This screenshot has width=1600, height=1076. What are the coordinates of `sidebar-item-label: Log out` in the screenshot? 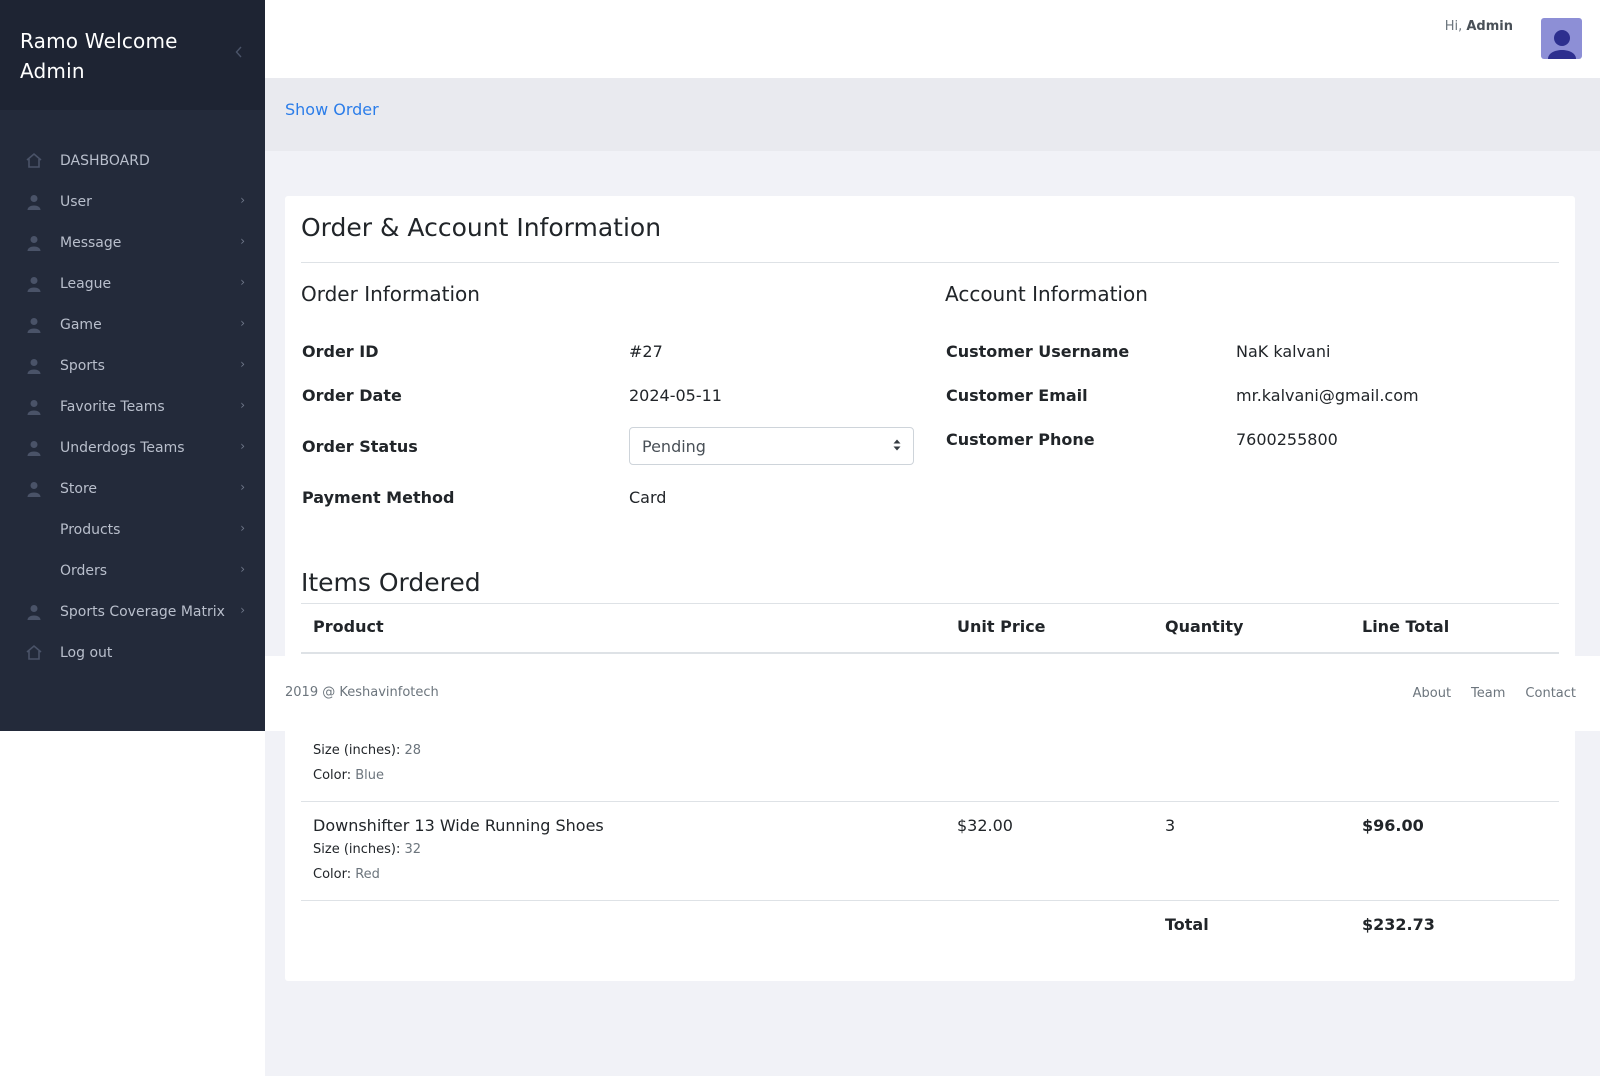 It's located at (86, 652).